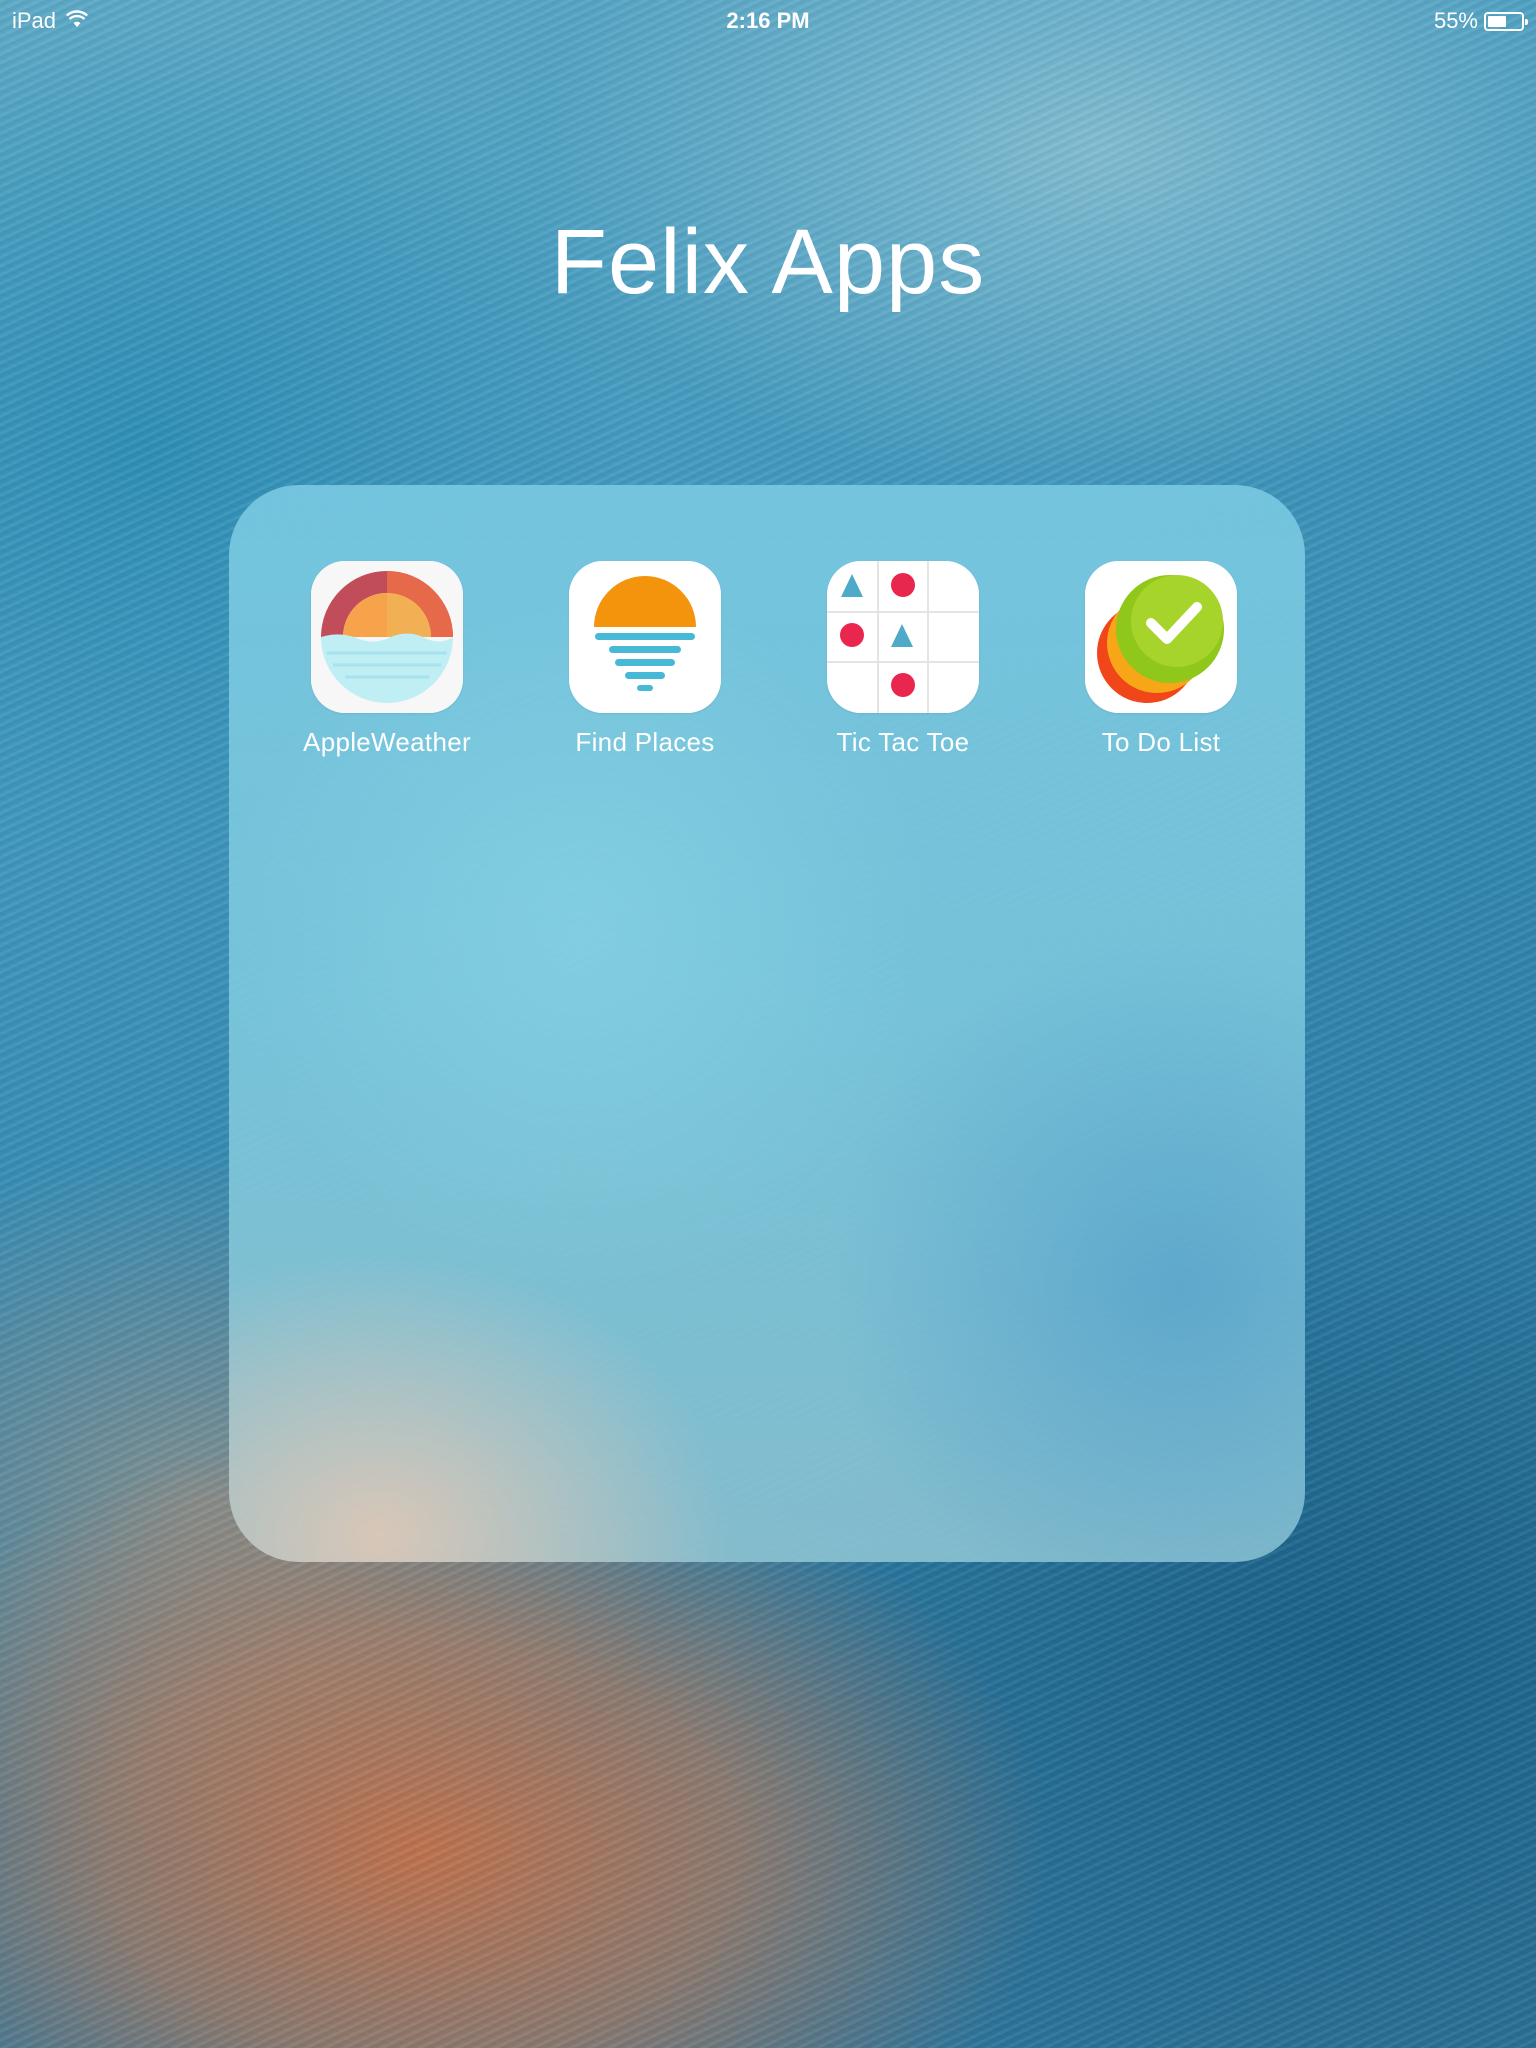 The height and width of the screenshot is (2048, 1536). I want to click on status-right: 55%, so click(1480, 21).